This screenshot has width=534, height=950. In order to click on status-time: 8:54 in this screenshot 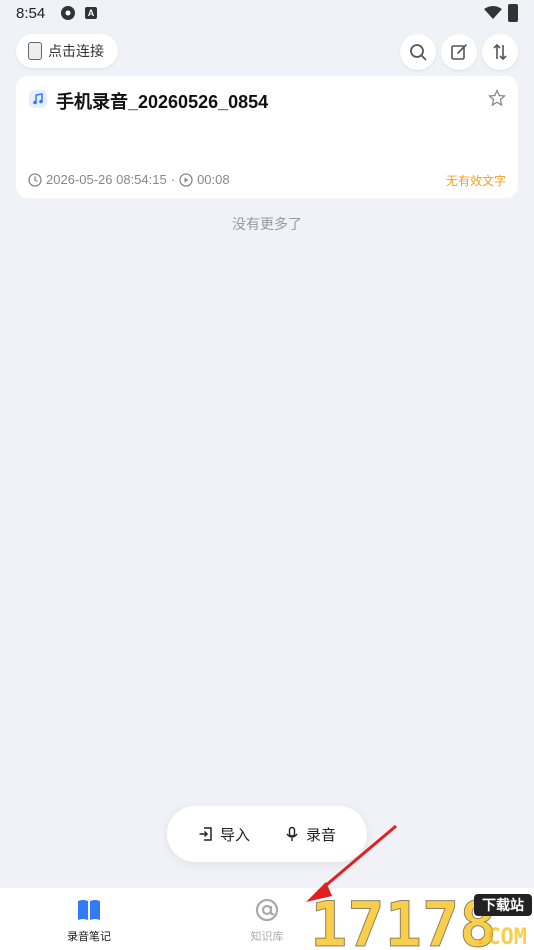, I will do `click(31, 13)`.